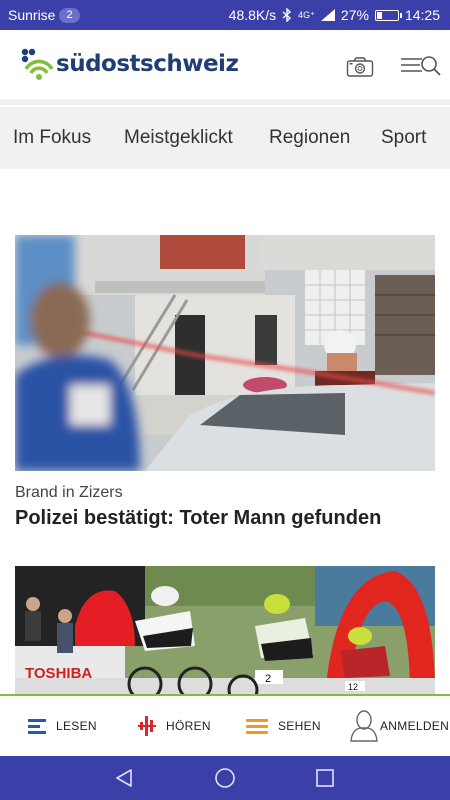 The image size is (450, 800). What do you see at coordinates (225, 102) in the screenshot?
I see `header-divider` at bounding box center [225, 102].